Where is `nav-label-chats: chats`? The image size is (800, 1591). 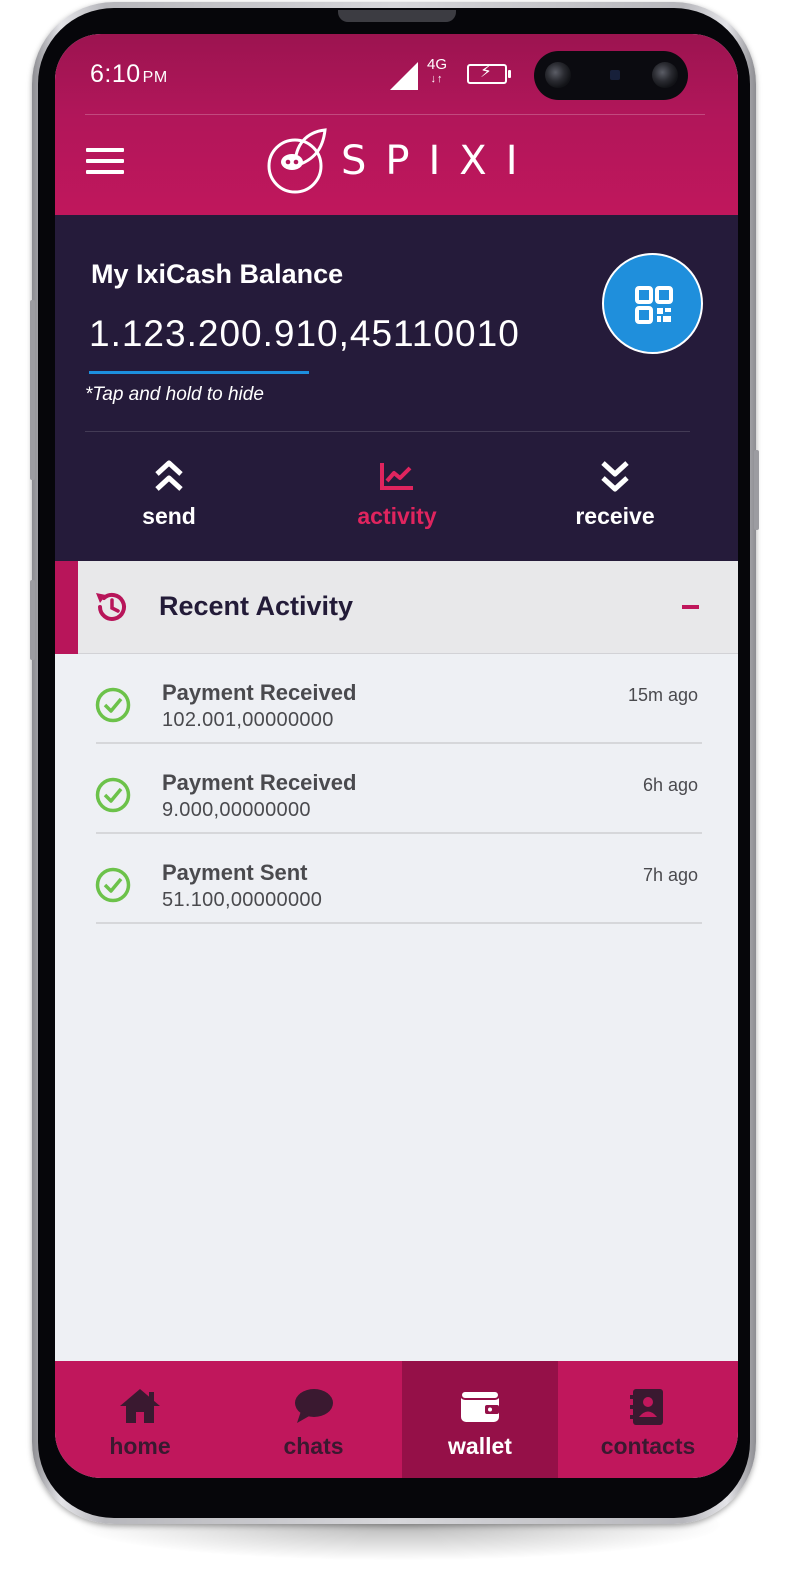 nav-label-chats: chats is located at coordinates (313, 1446).